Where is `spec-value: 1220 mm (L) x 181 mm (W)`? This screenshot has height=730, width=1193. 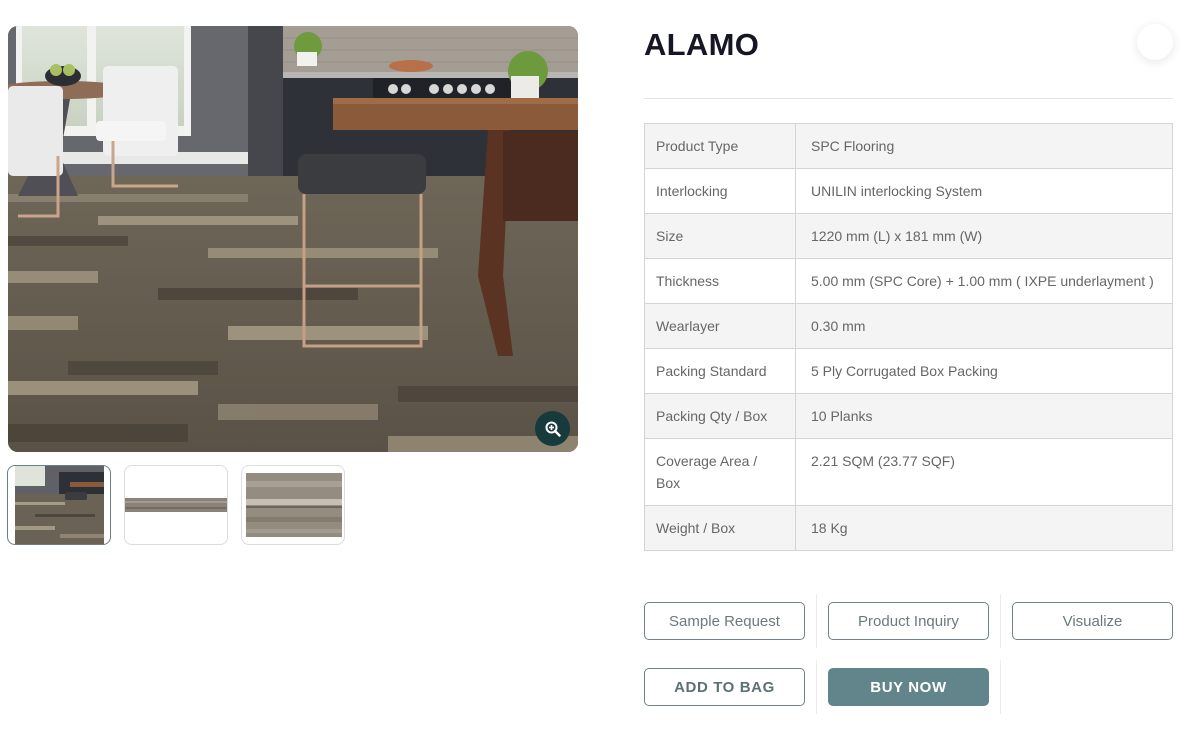 spec-value: 1220 mm (L) x 181 mm (W) is located at coordinates (984, 236).